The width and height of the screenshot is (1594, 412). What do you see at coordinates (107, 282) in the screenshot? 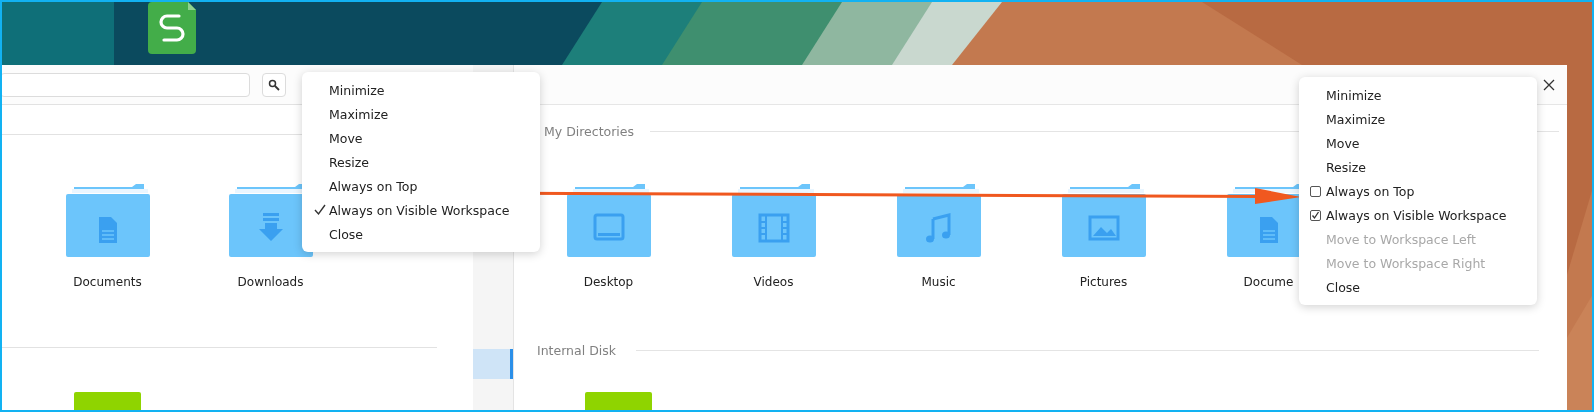
I see `folder-label: Documents` at bounding box center [107, 282].